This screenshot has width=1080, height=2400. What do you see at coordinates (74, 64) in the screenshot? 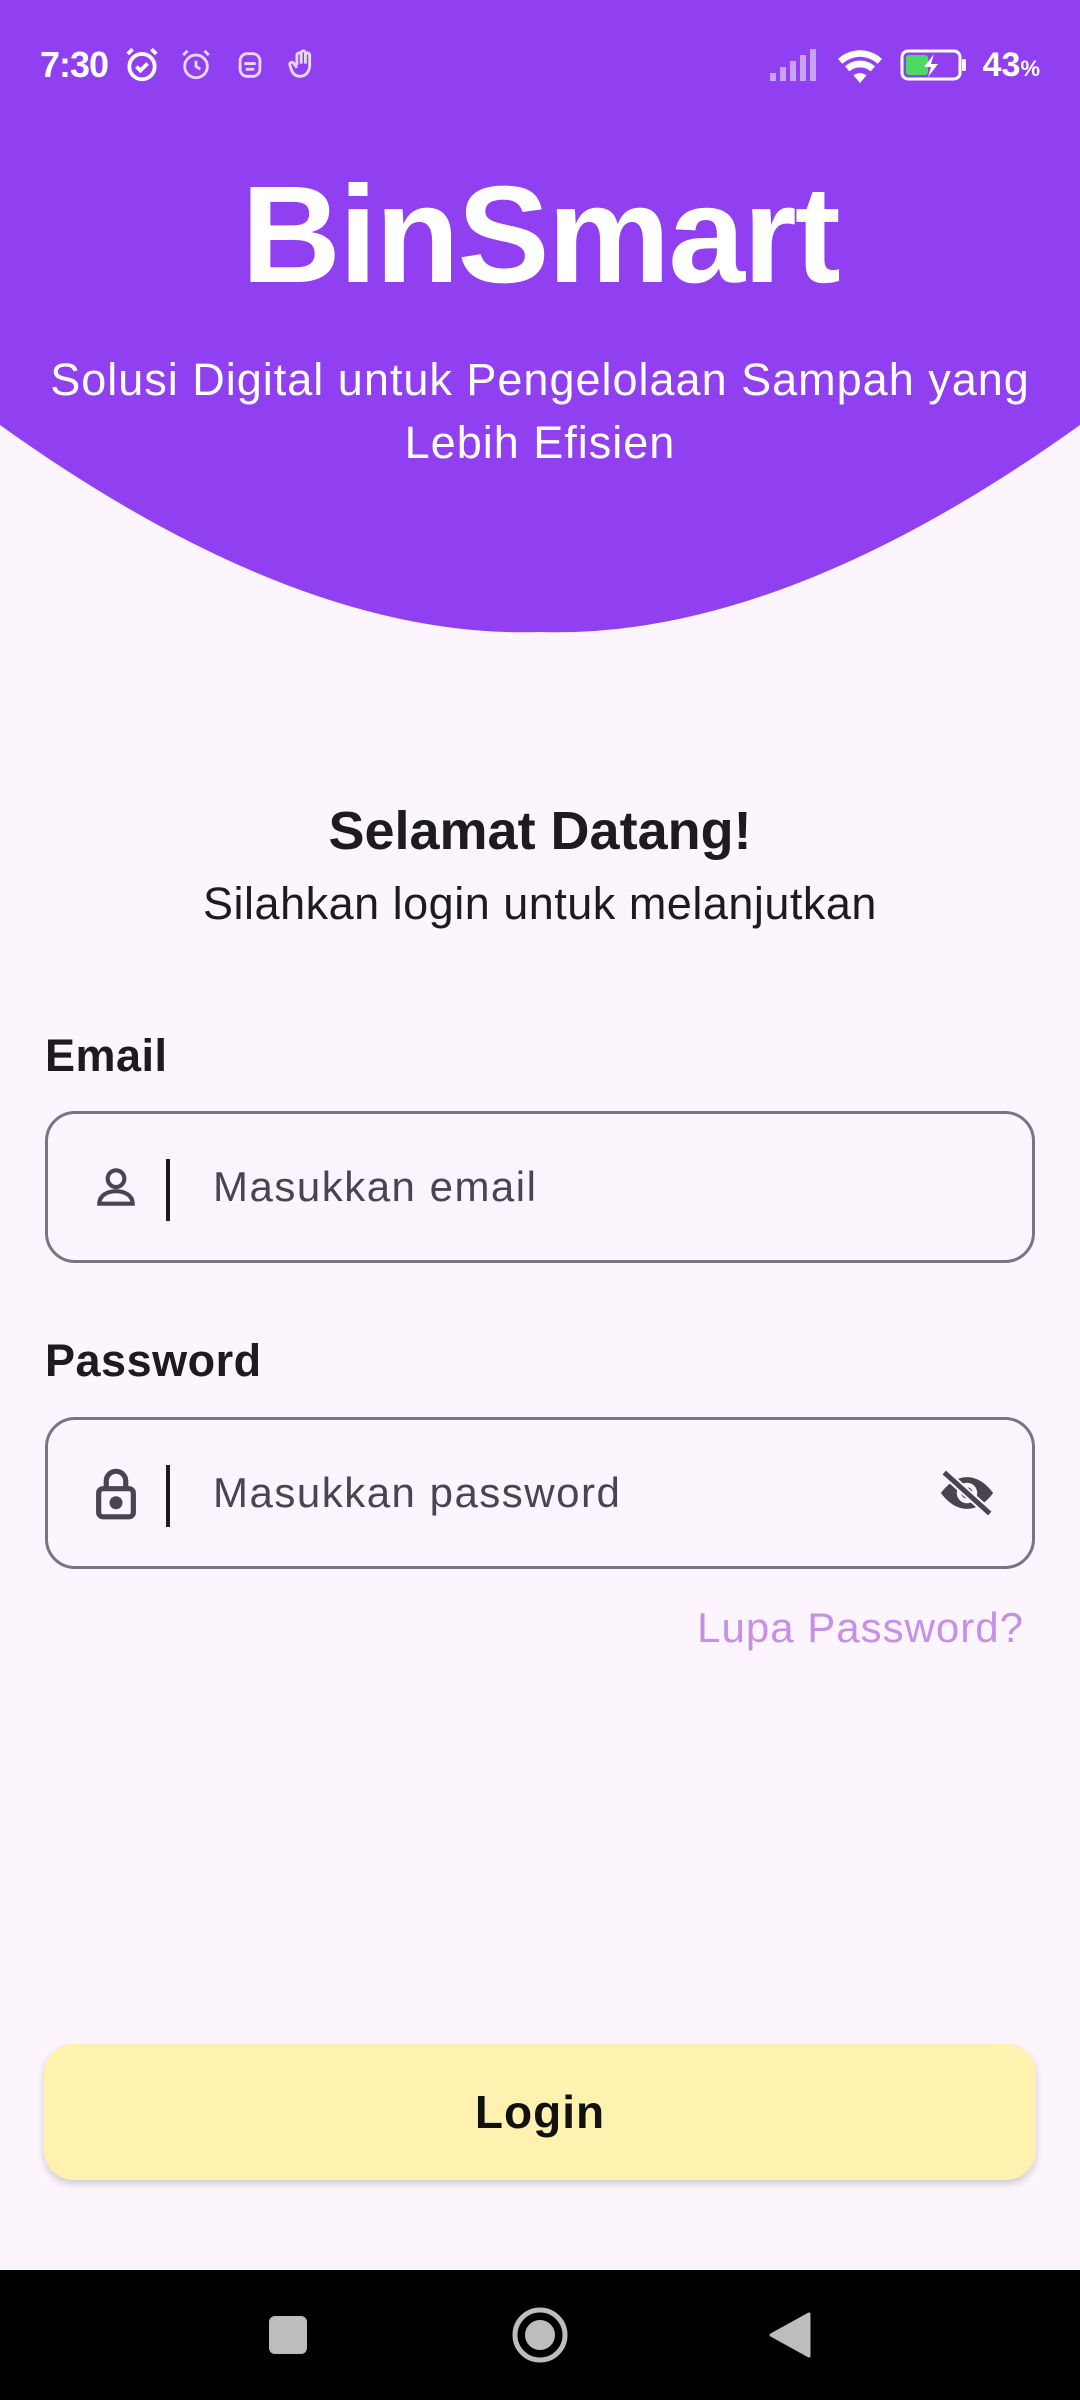
I see `status-time: 7:30` at bounding box center [74, 64].